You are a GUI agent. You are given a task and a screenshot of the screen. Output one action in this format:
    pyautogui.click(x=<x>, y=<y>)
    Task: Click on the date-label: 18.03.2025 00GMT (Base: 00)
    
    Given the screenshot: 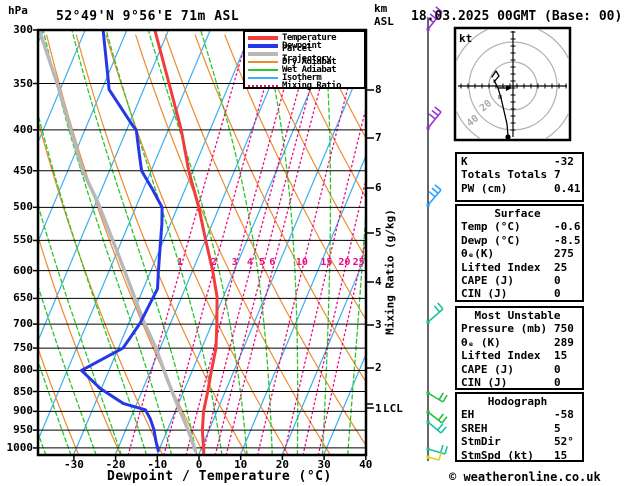 What is the action you would take?
    pyautogui.click(x=517, y=16)
    